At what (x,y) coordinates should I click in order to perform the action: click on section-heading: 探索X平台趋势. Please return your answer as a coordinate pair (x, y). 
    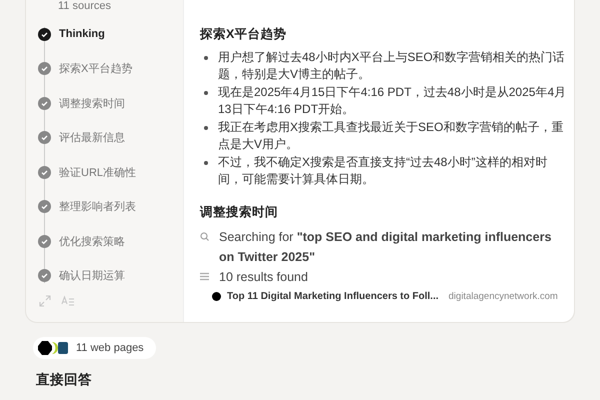
    Looking at the image, I should click on (244, 34).